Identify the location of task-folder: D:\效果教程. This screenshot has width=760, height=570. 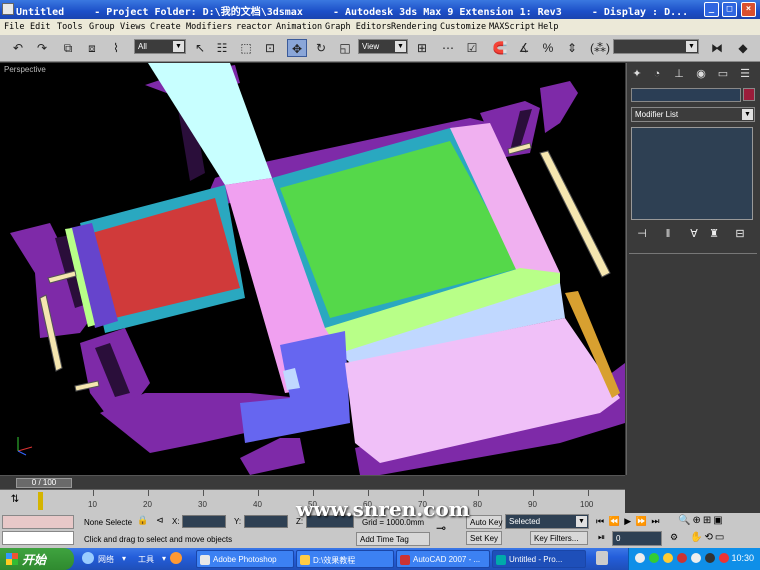
(345, 559).